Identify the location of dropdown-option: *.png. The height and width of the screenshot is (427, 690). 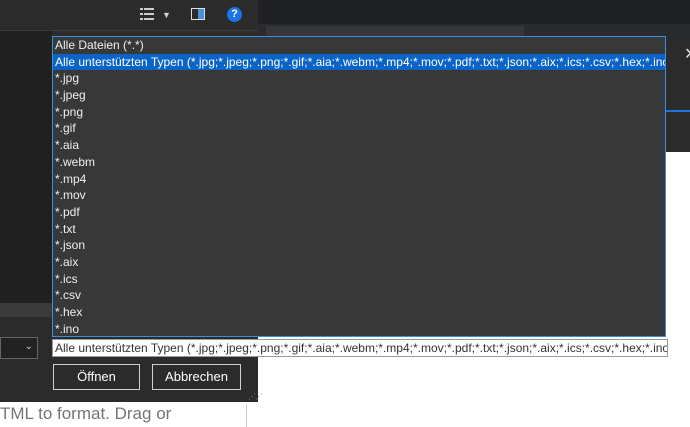
(359, 112).